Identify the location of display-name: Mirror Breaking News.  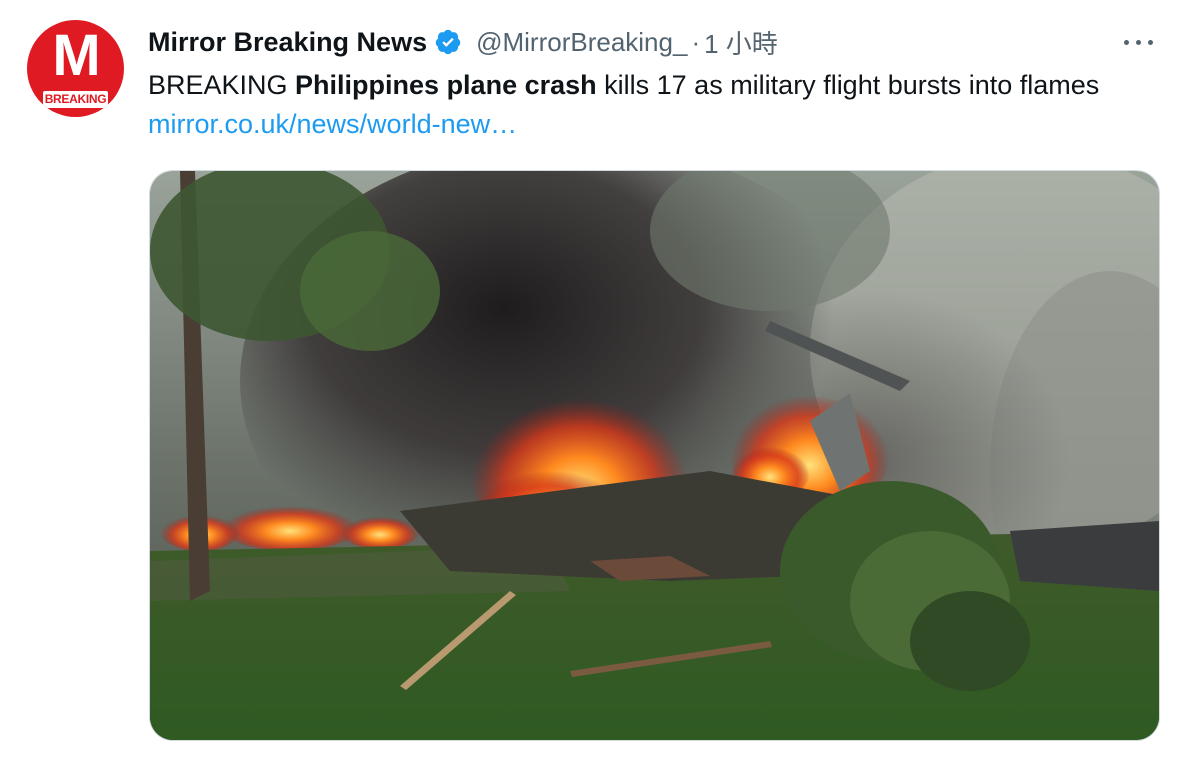
(287, 42).